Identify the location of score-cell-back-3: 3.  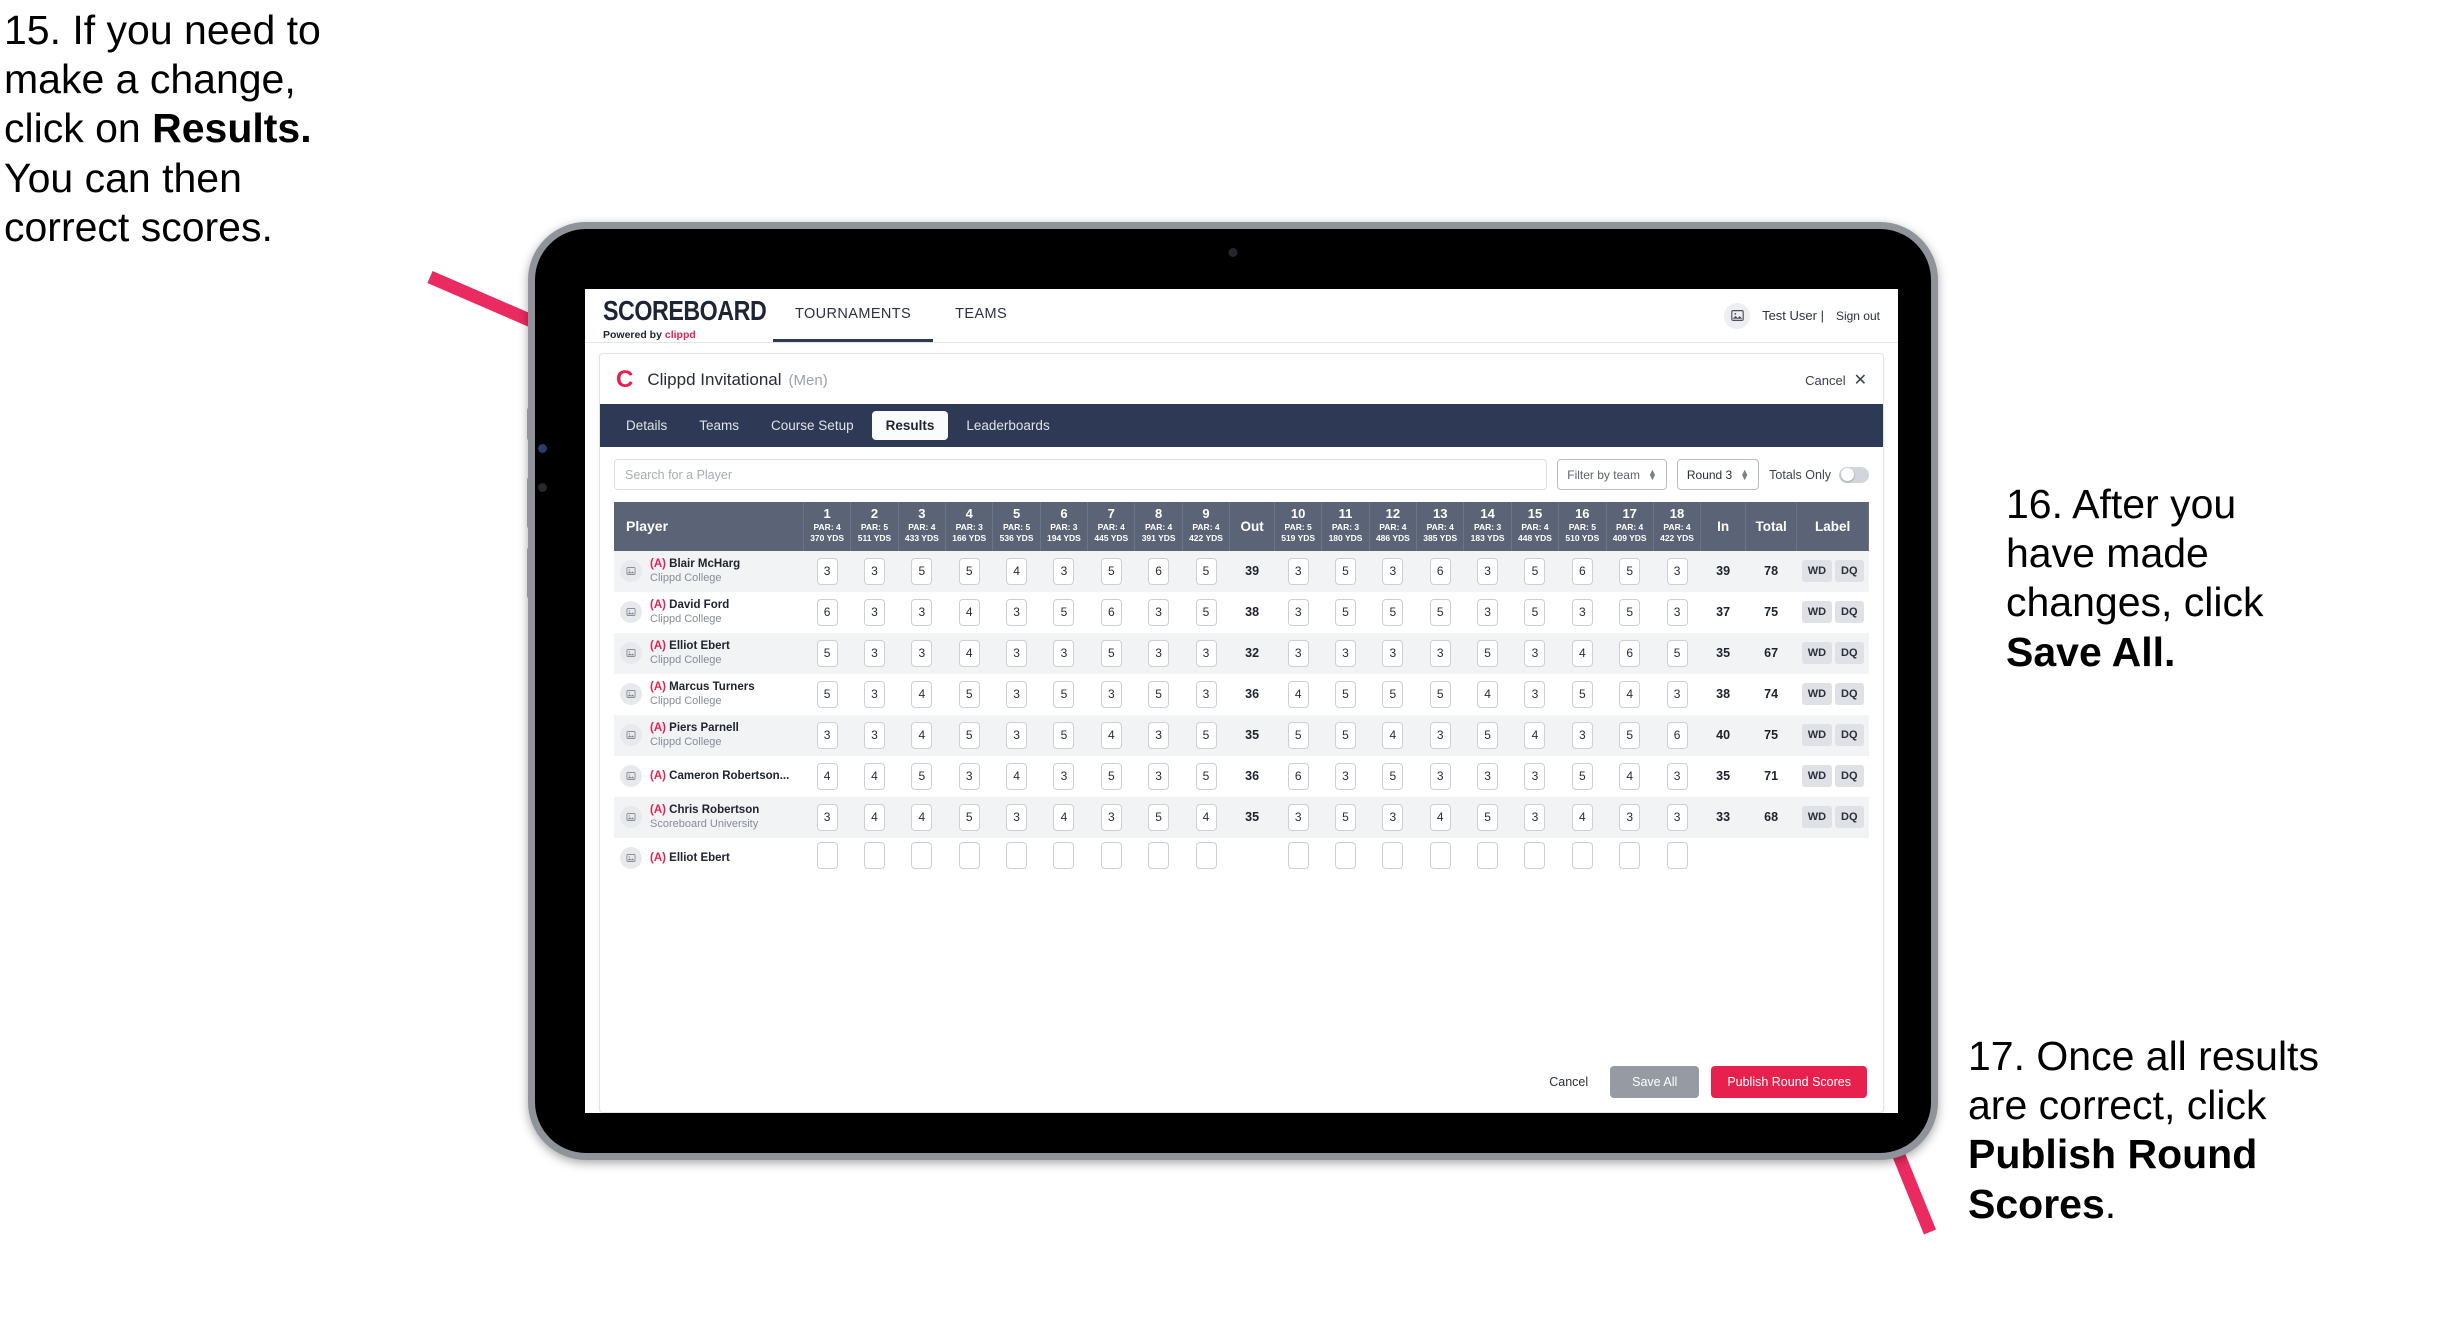
(1392, 653).